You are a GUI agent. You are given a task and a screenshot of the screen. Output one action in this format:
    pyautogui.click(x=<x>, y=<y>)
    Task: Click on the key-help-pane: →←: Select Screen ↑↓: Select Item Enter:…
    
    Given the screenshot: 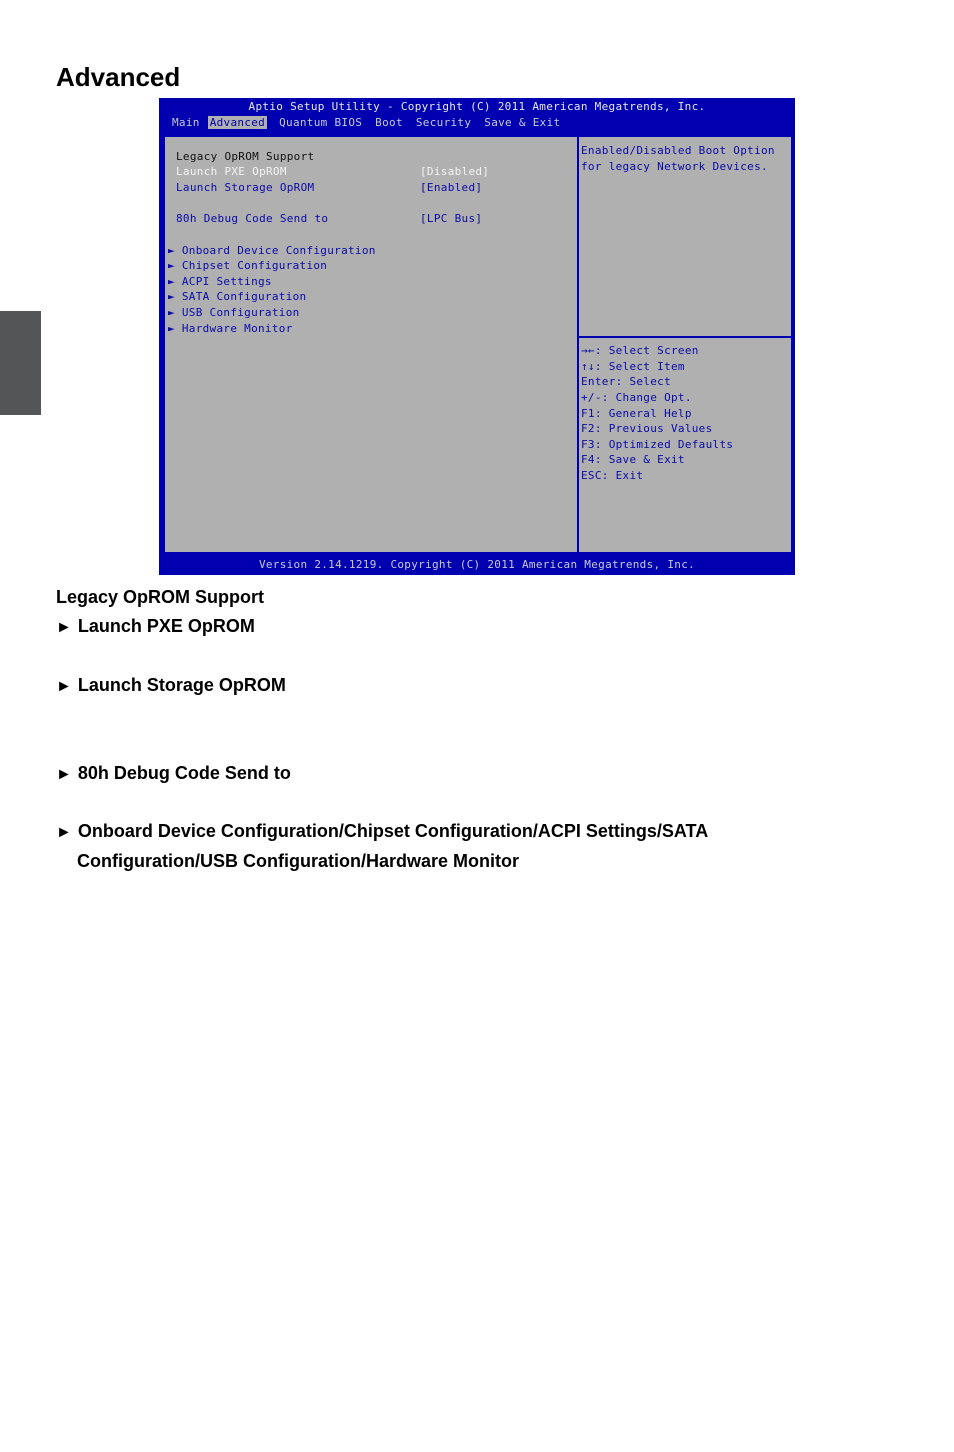 What is the action you would take?
    pyautogui.click(x=685, y=445)
    